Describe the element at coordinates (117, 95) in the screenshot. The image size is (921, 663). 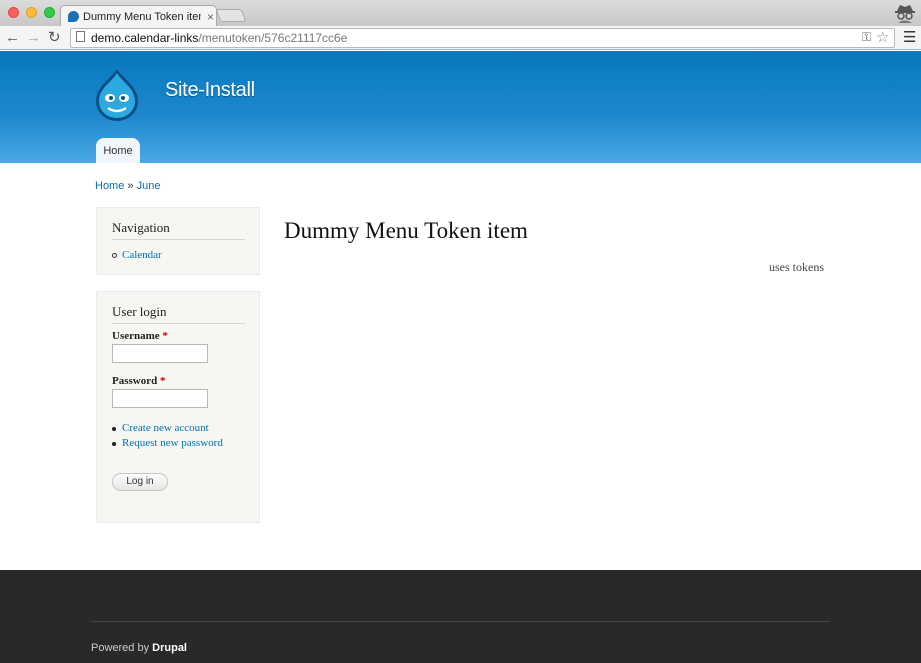
I see `drupal-logo-icon` at that location.